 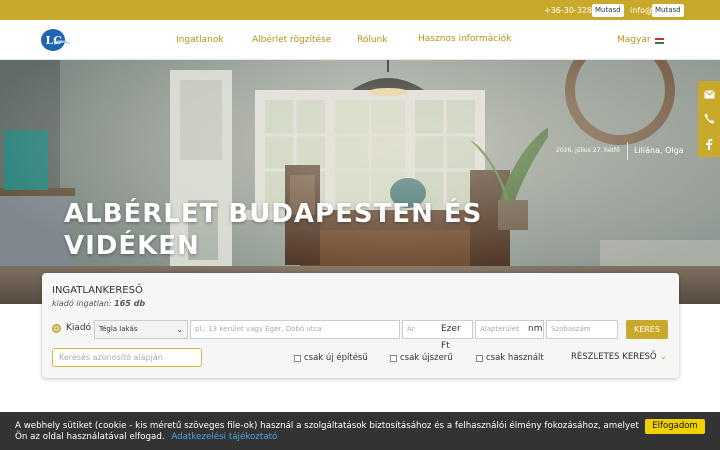 I want to click on used-label: csak használt, so click(x=515, y=358).